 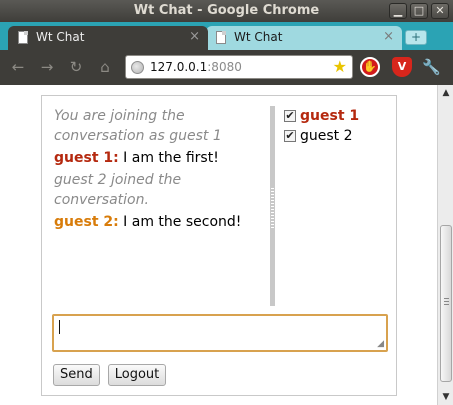 I want to click on message-author: guest 2:, so click(x=86, y=222).